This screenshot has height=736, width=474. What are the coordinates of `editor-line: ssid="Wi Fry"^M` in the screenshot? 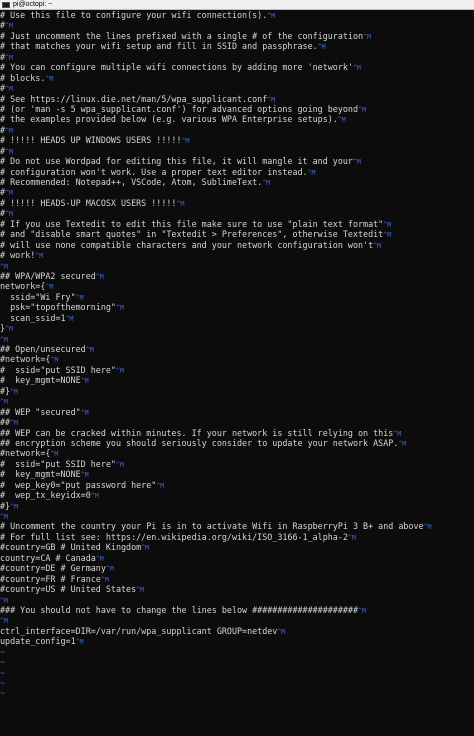 It's located at (237, 297).